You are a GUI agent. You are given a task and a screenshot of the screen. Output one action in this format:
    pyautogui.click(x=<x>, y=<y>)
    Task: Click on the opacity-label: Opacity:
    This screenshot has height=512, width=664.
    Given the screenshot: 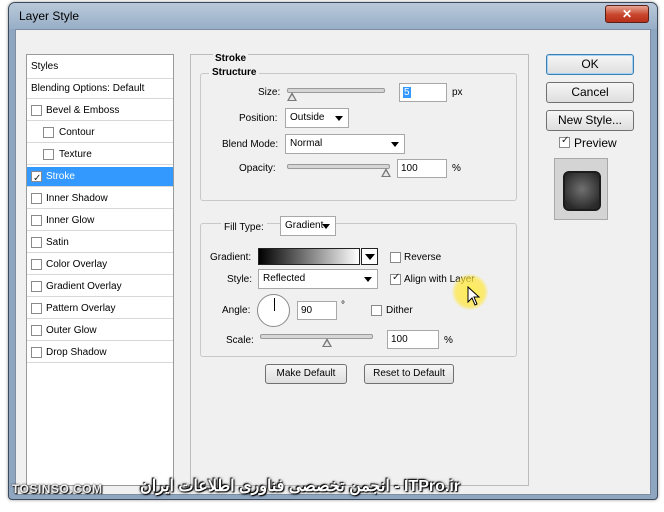 What is the action you would take?
    pyautogui.click(x=257, y=168)
    